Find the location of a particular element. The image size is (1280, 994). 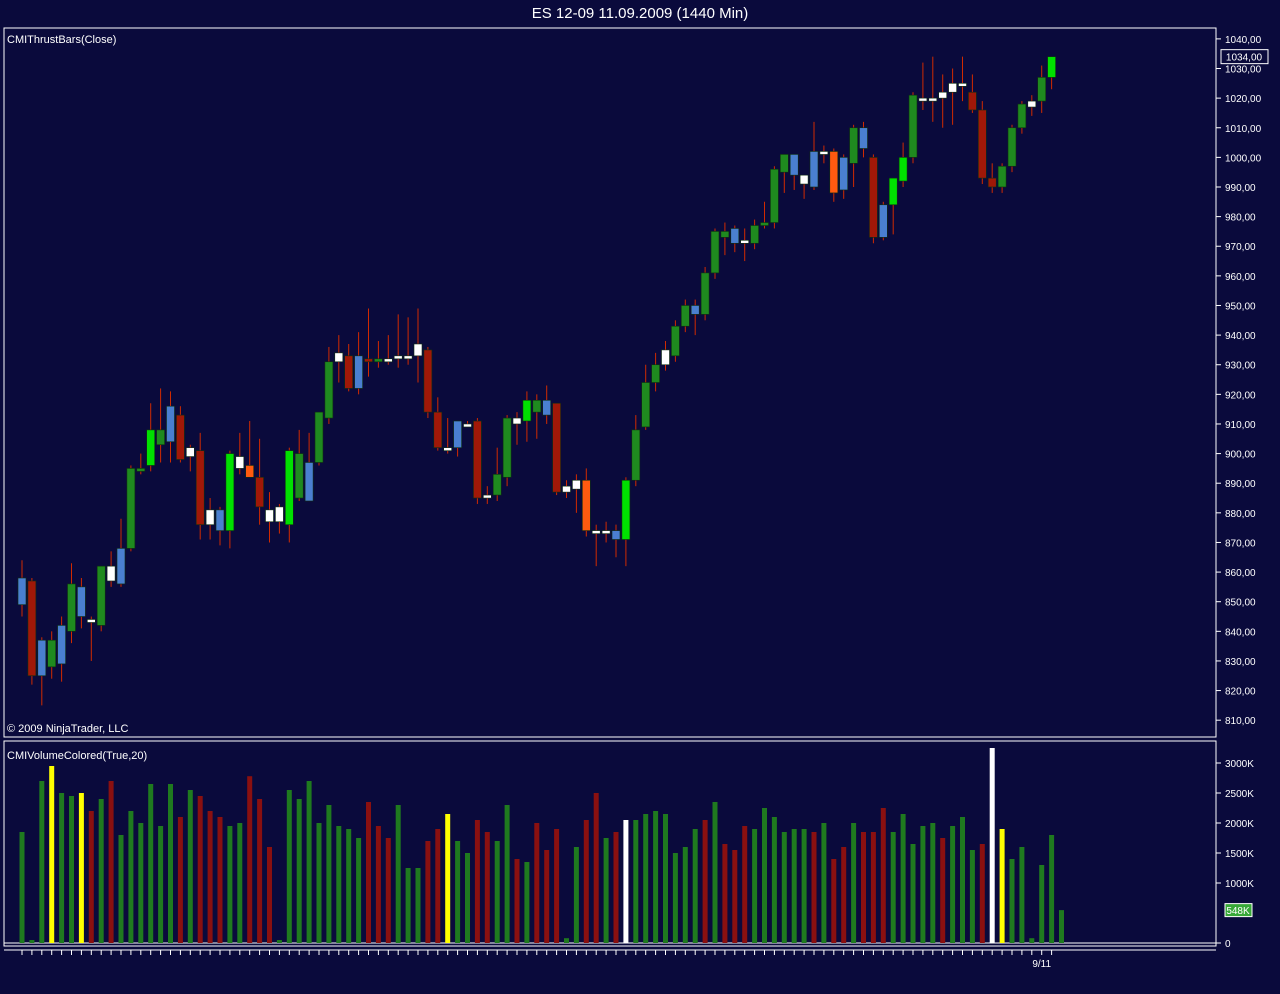

last-price-label: 1034,00 is located at coordinates (1244, 58).